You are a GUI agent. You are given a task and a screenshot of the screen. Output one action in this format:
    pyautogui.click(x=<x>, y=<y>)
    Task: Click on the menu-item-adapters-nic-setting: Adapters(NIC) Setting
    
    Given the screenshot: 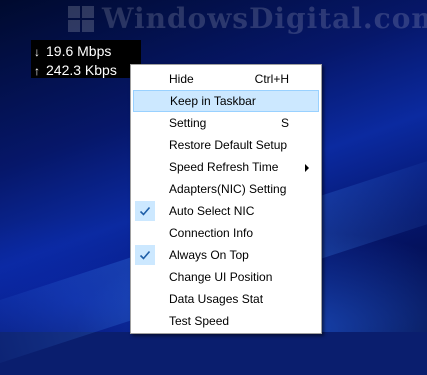 What is the action you would take?
    pyautogui.click(x=226, y=189)
    